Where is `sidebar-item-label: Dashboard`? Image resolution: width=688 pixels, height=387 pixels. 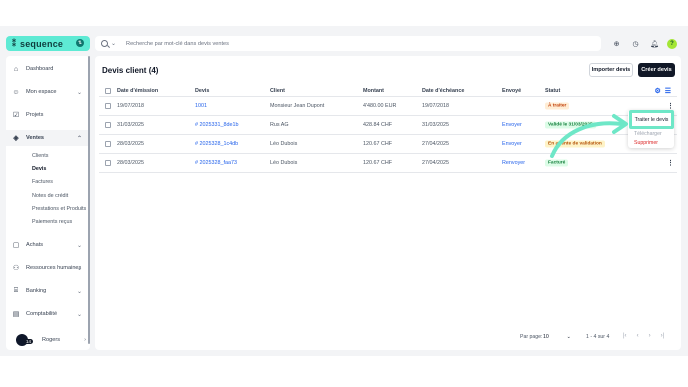 sidebar-item-label: Dashboard is located at coordinates (40, 69).